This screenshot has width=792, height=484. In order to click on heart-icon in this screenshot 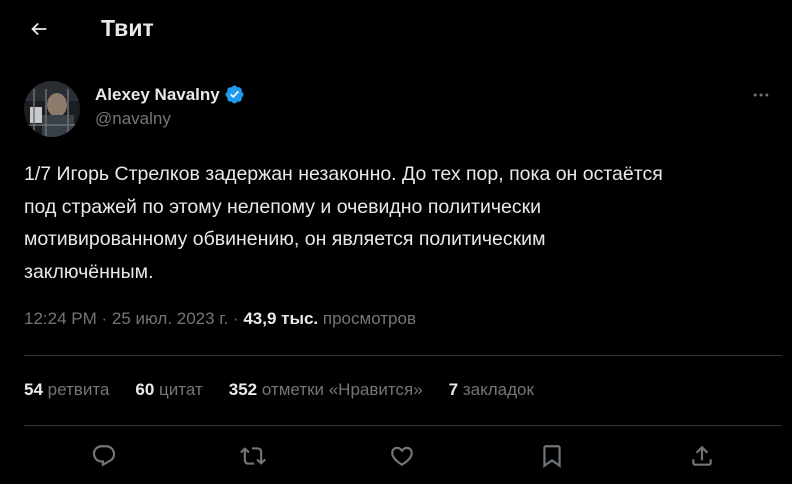, I will do `click(402, 456)`.